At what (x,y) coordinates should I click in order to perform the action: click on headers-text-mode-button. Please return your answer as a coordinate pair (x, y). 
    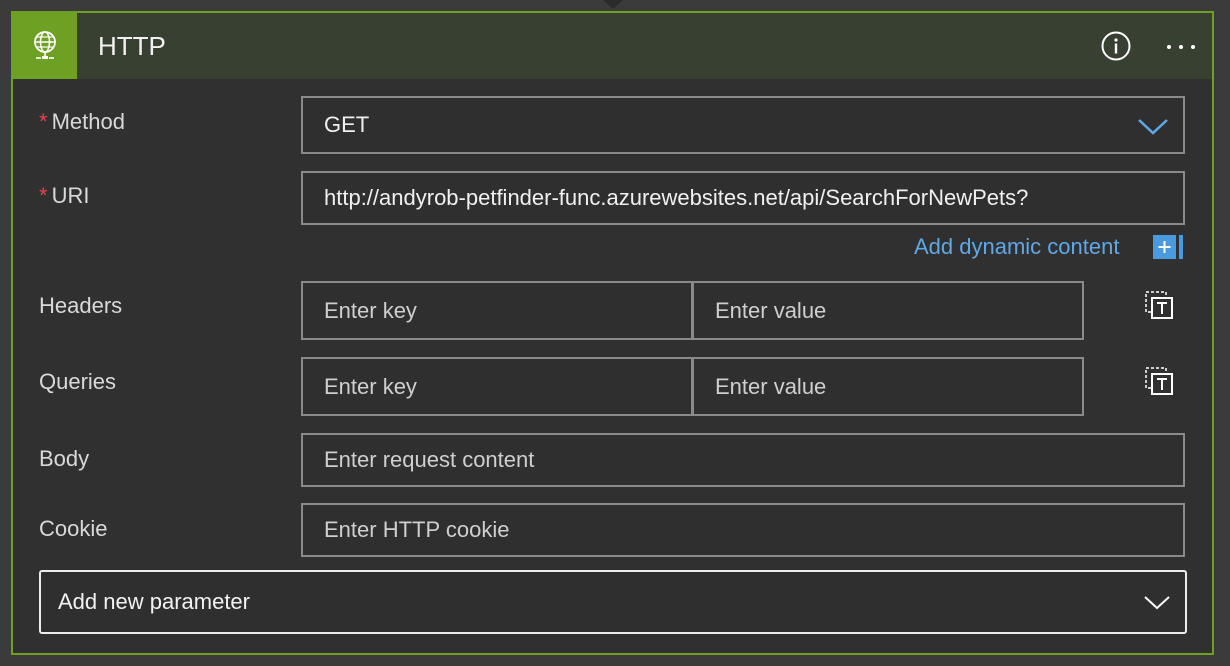
    Looking at the image, I should click on (1160, 306).